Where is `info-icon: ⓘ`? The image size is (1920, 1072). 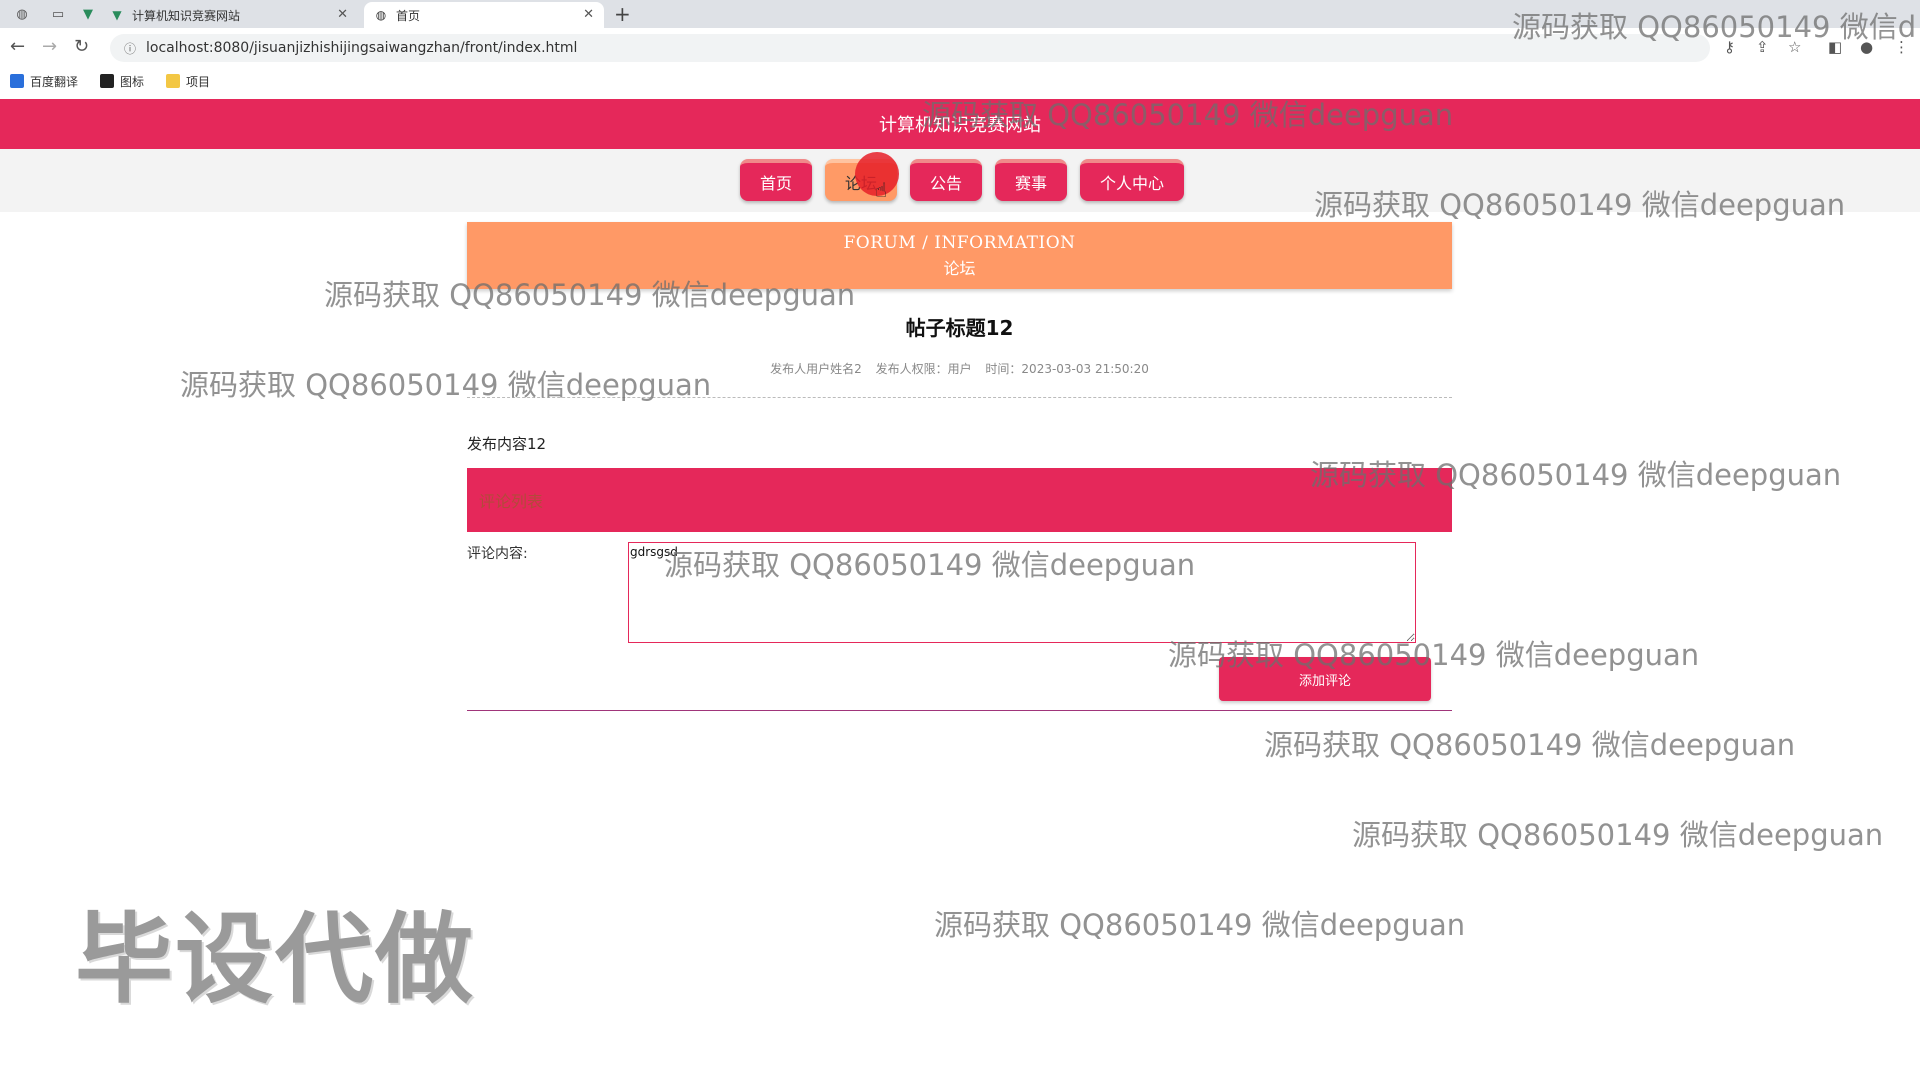
info-icon: ⓘ is located at coordinates (130, 48).